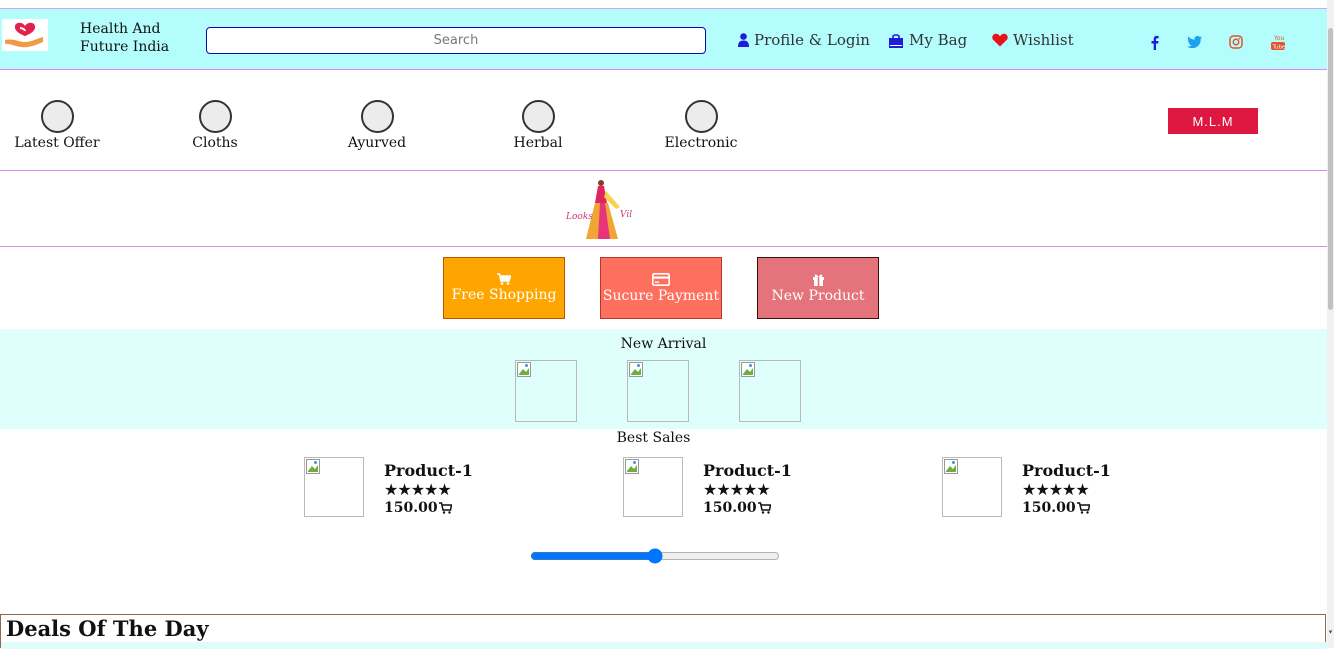 The height and width of the screenshot is (649, 1334). Describe the element at coordinates (896, 40) in the screenshot. I see `shopping-bag-icon` at that location.